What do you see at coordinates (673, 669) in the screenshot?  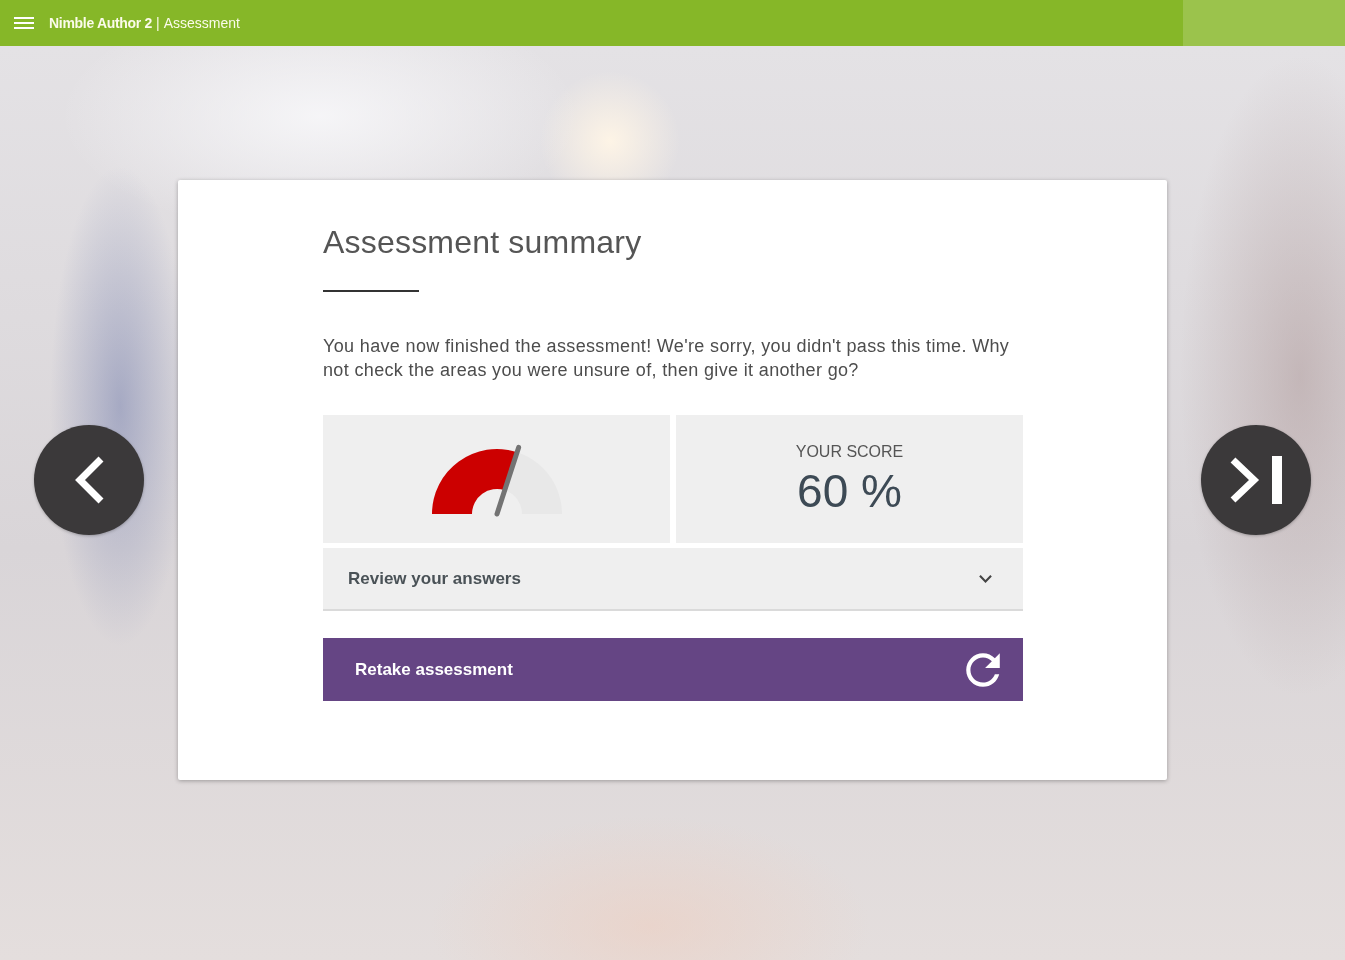 I see `retake-button: Retake assessment` at bounding box center [673, 669].